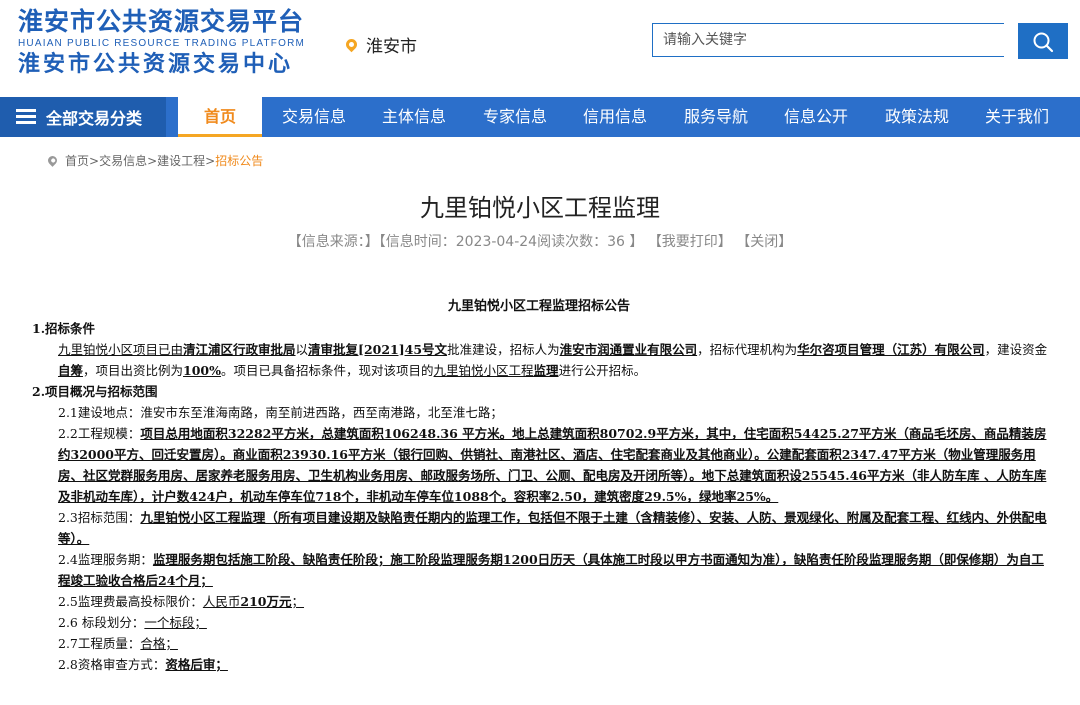 This screenshot has width=1080, height=705. What do you see at coordinates (333, 242) in the screenshot?
I see `meta-source: 【信息来源：】` at bounding box center [333, 242].